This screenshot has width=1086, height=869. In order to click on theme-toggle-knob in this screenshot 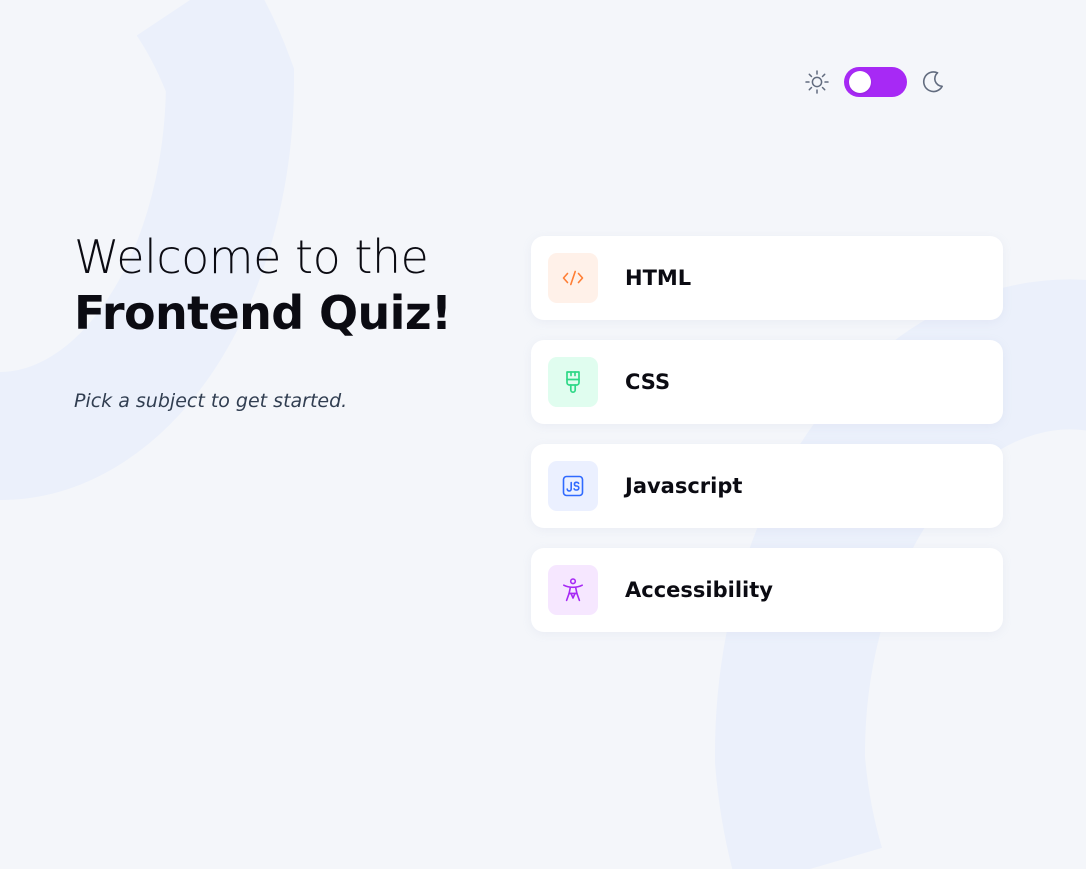, I will do `click(860, 82)`.